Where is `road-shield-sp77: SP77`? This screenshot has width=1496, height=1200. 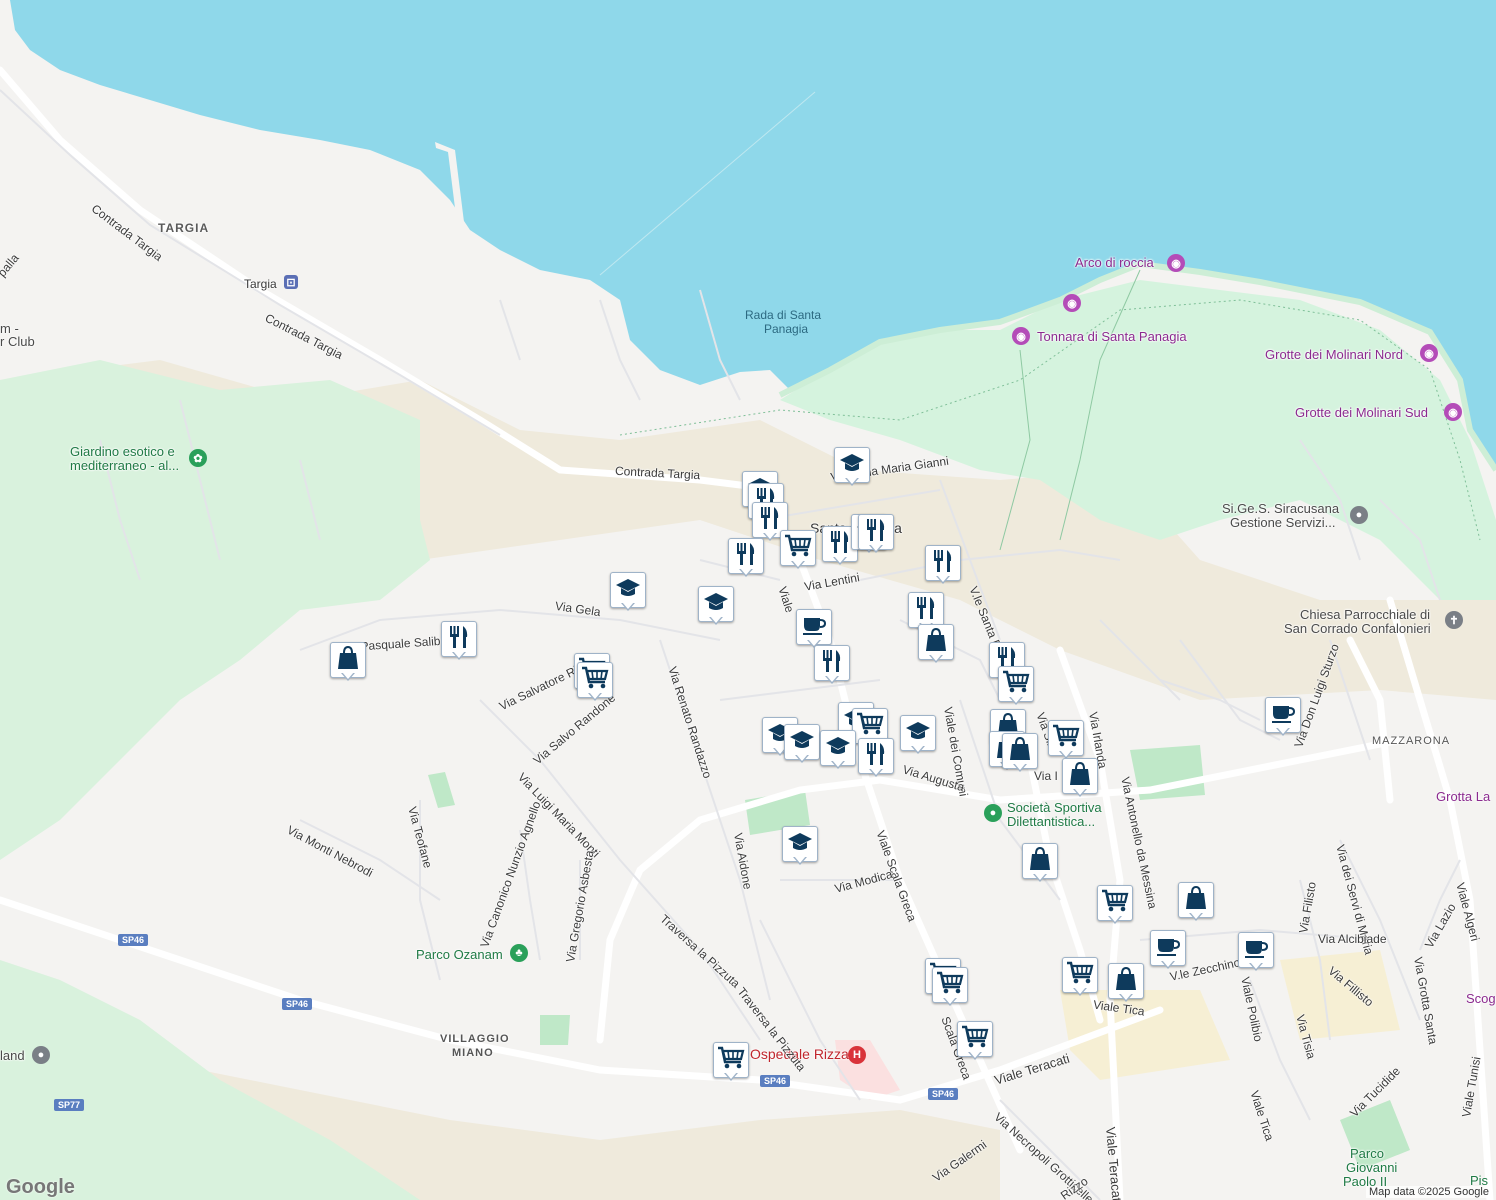 road-shield-sp77: SP77 is located at coordinates (69, 1105).